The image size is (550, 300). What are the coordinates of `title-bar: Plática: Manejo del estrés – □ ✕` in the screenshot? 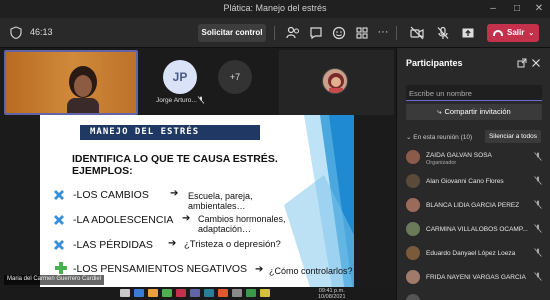 It's located at (275, 9).